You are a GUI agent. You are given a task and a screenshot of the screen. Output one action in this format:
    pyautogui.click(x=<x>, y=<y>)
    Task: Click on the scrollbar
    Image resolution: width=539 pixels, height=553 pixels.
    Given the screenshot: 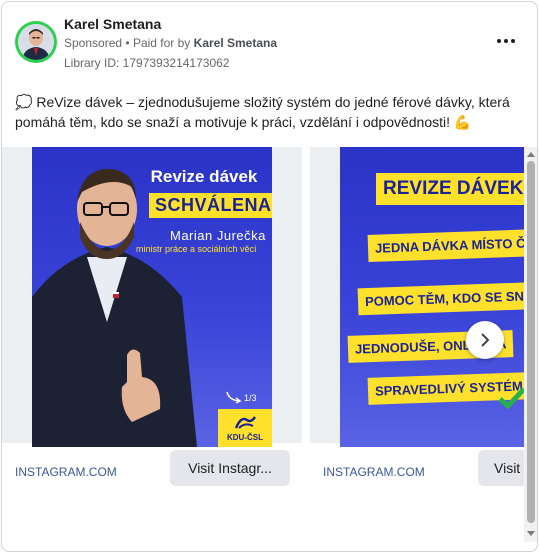 What is the action you would take?
    pyautogui.click(x=530, y=344)
    